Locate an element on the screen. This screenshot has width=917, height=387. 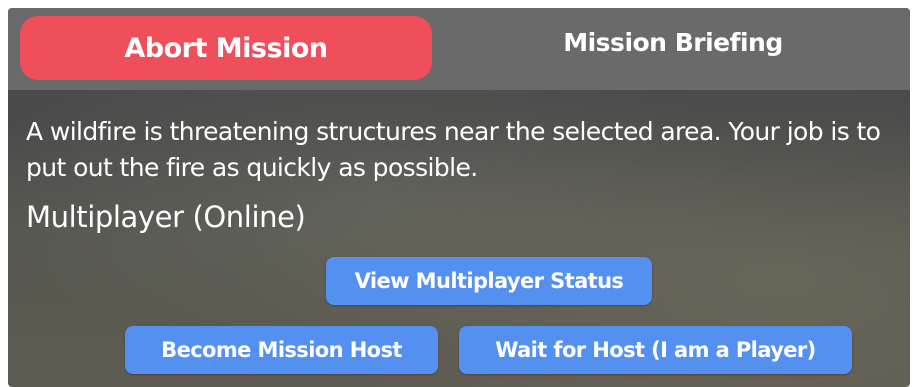
mission-briefing-tab: Mission Briefing is located at coordinates (673, 48).